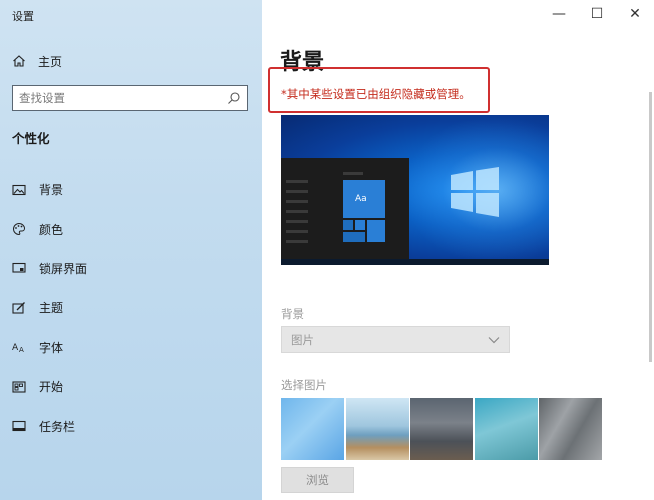 The height and width of the screenshot is (500, 654). I want to click on home-label: 主页, so click(50, 61).